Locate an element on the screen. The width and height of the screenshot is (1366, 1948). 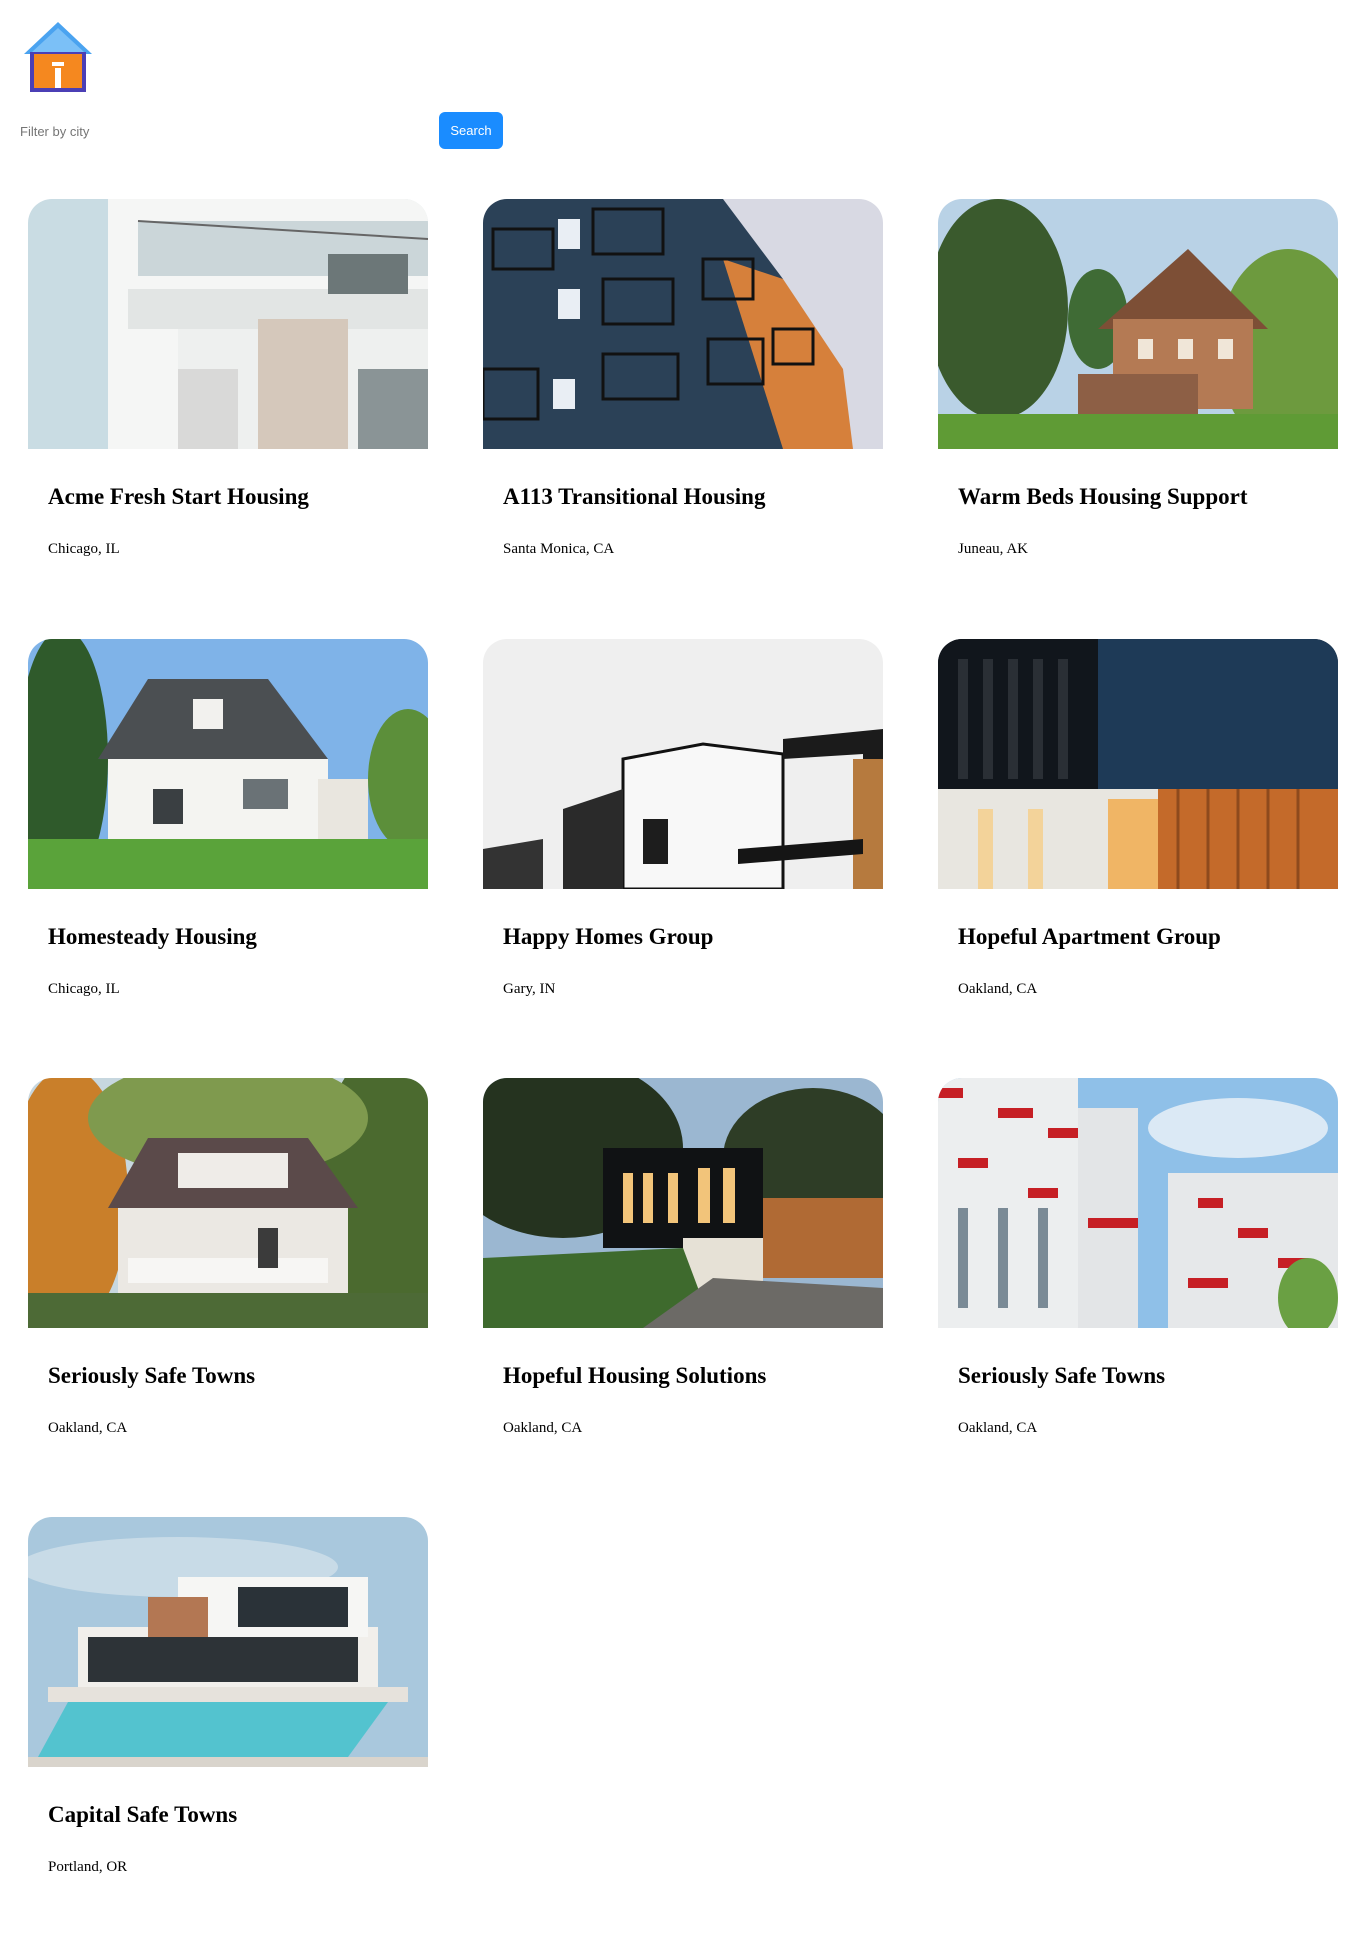
listing-card: Happy Homes Group Gary, IN is located at coordinates (683, 839).